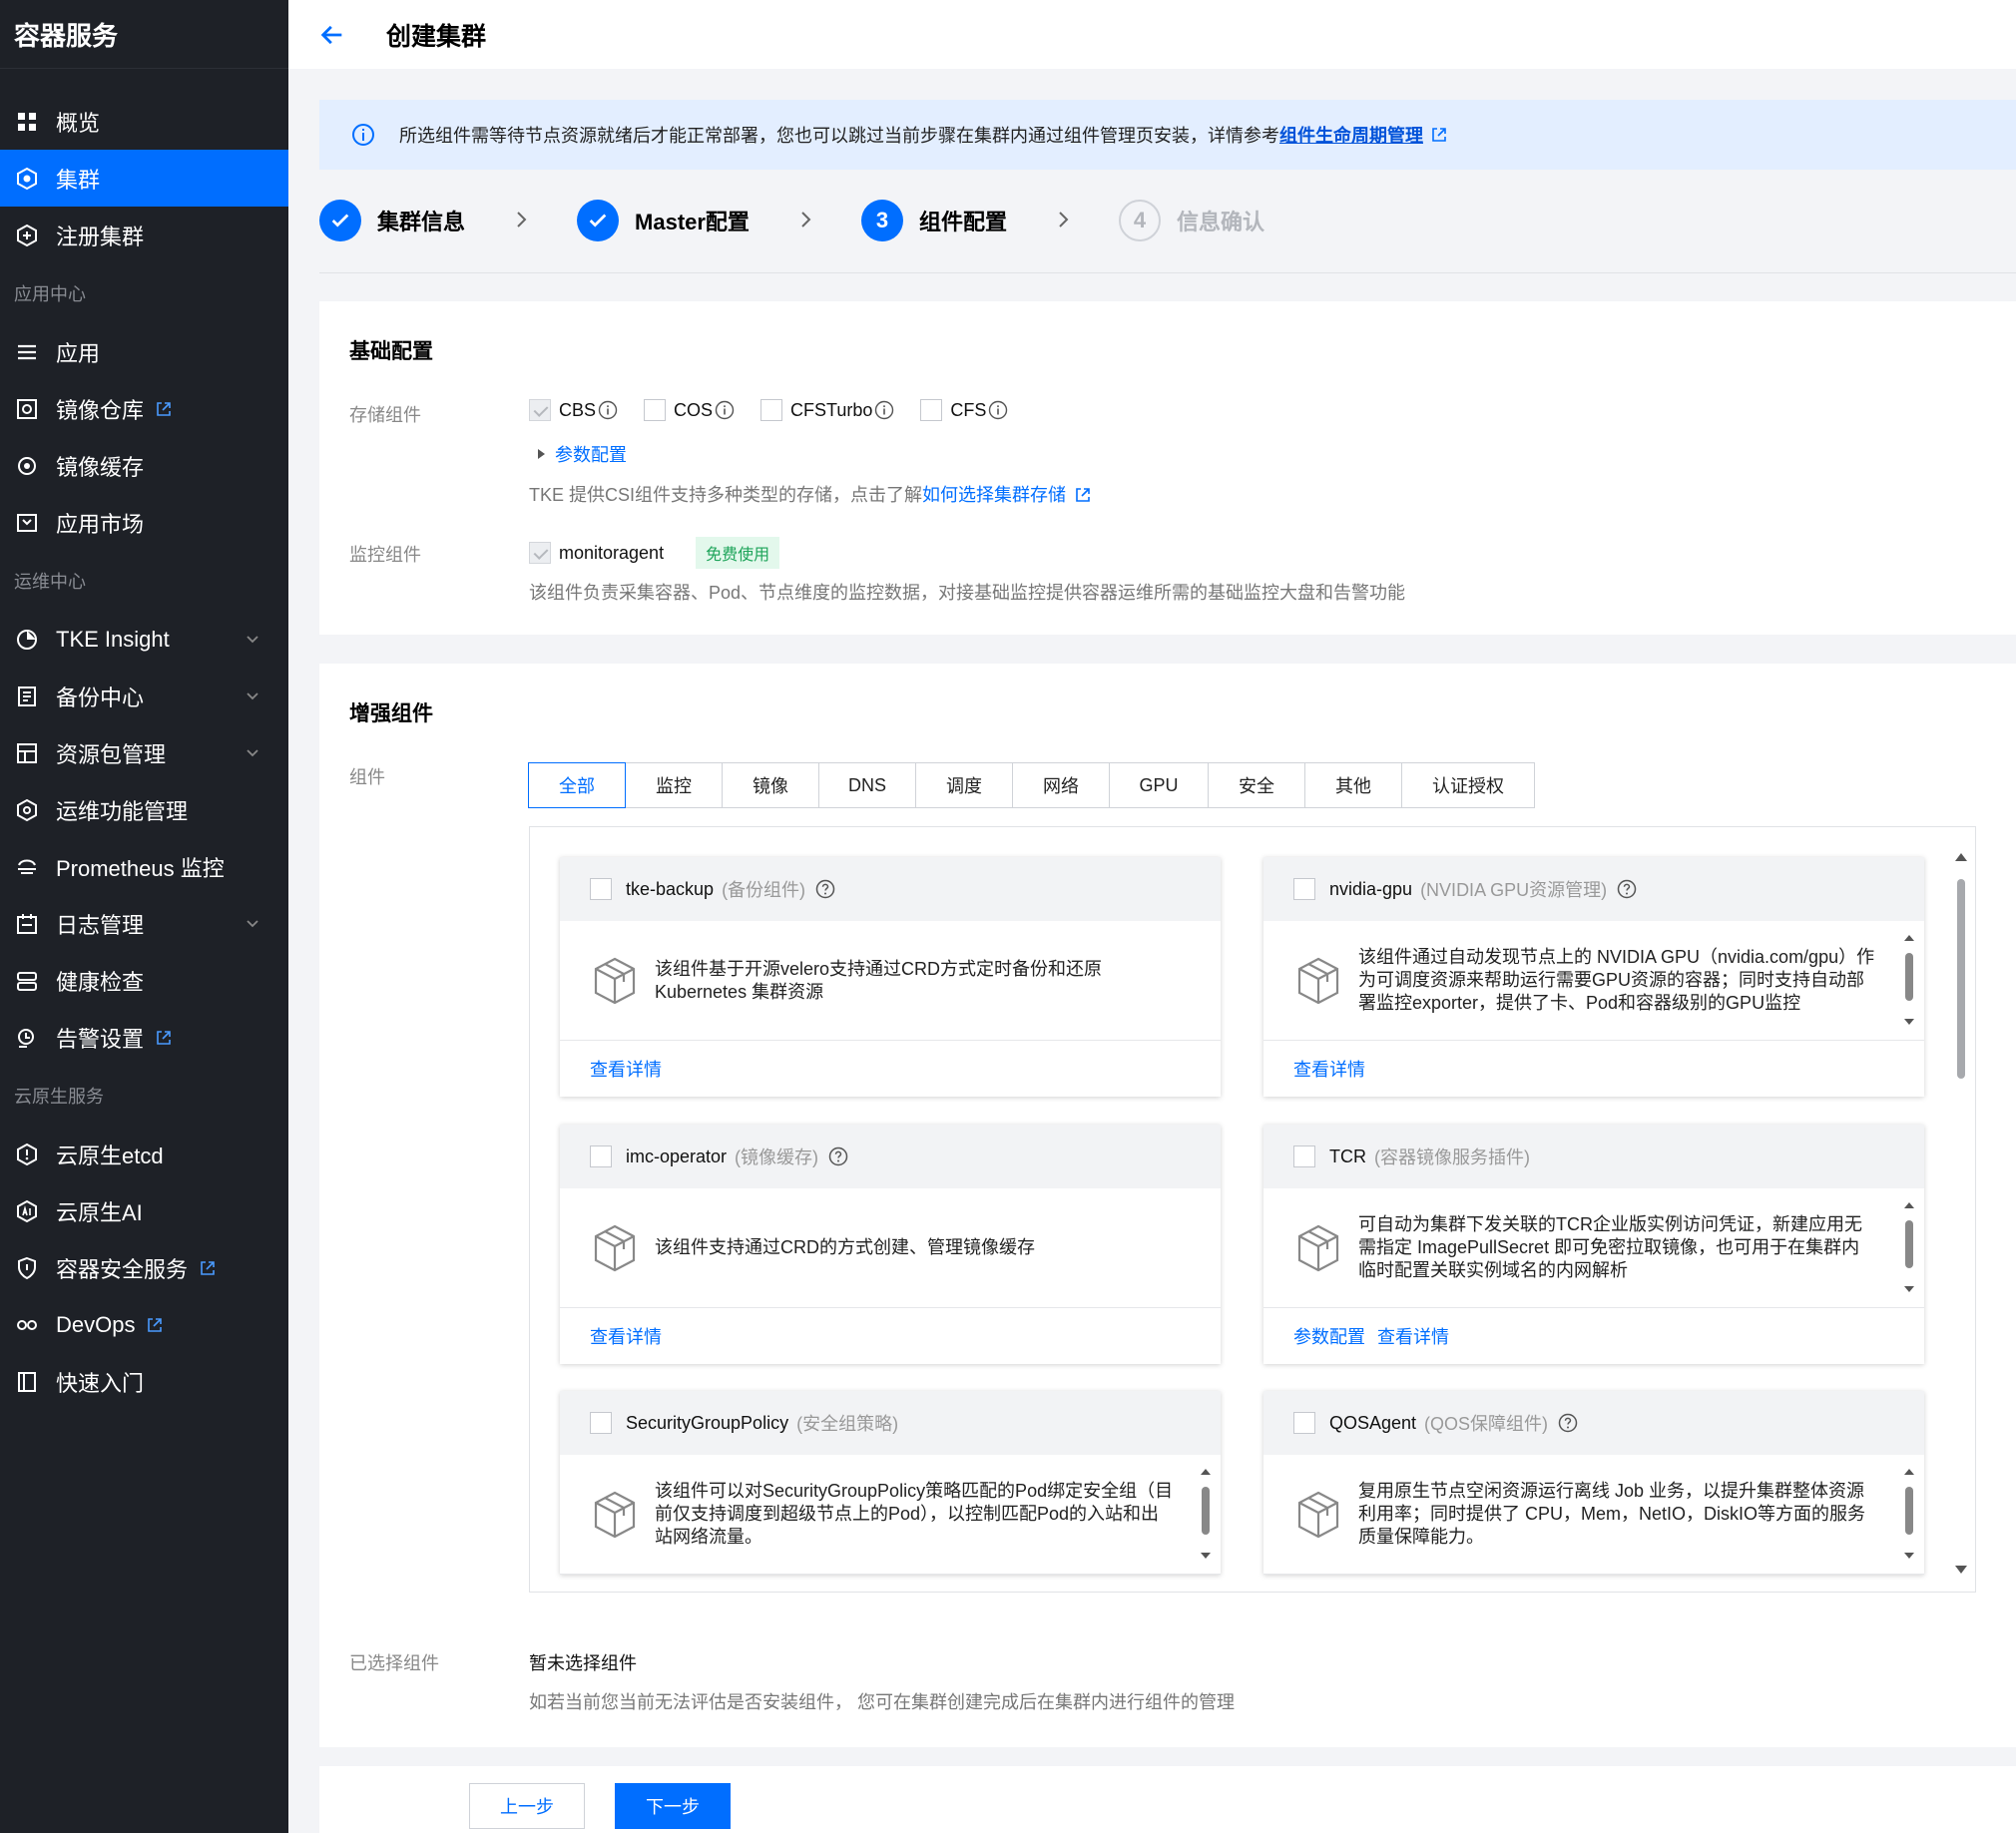  I want to click on tab-5: 网络, so click(1061, 785).